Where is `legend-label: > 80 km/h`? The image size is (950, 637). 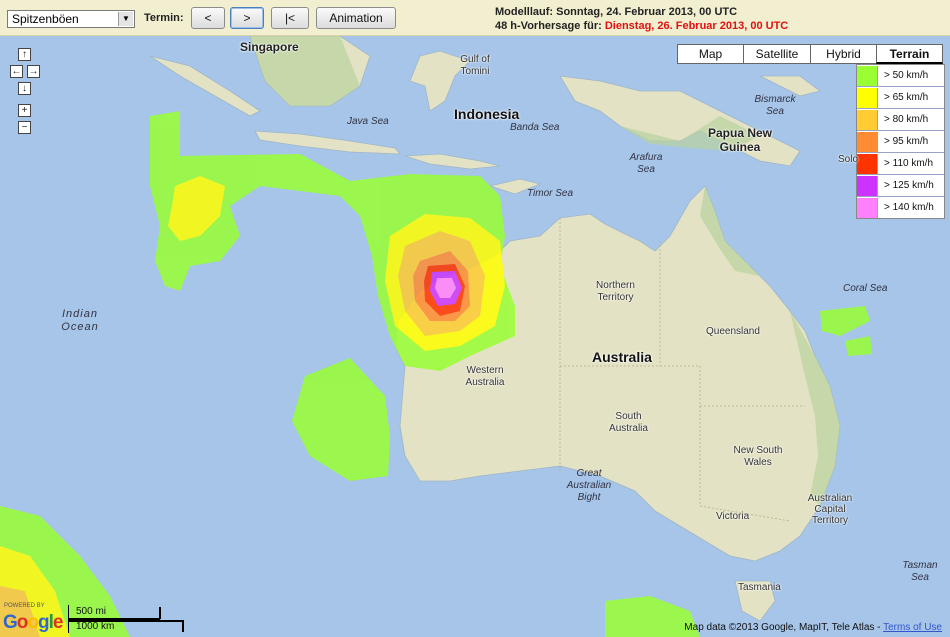 legend-label: > 80 km/h is located at coordinates (906, 119).